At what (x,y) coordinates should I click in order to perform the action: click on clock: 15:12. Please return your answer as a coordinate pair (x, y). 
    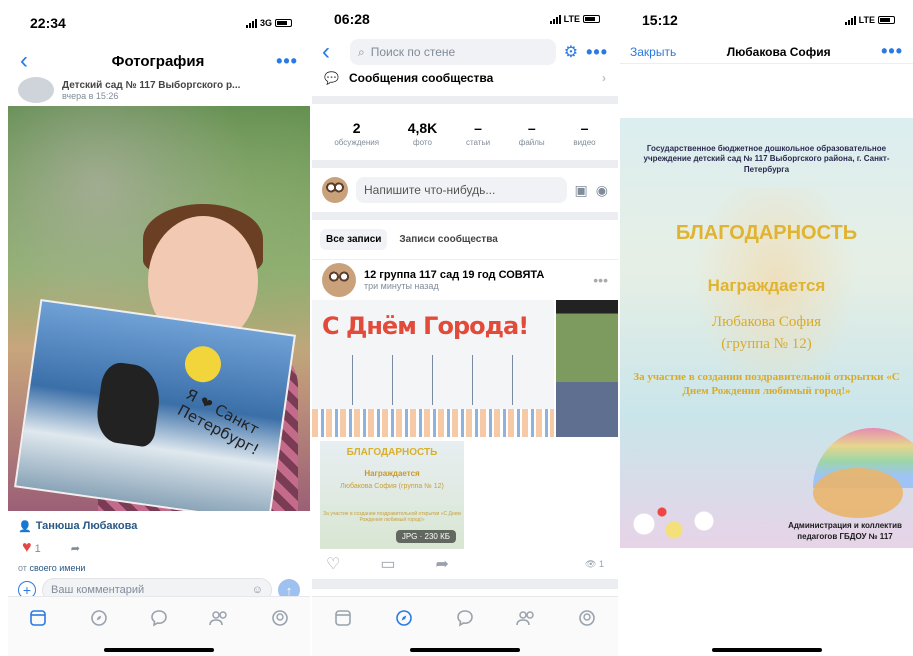
    Looking at the image, I should click on (660, 20).